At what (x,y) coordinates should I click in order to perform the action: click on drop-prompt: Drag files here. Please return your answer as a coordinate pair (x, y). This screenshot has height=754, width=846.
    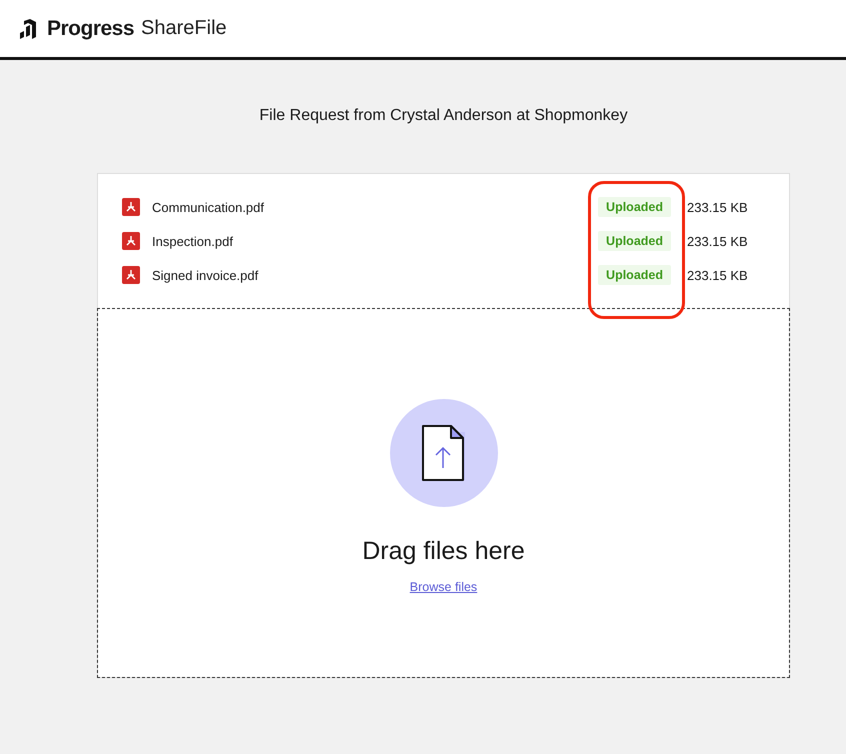
    Looking at the image, I should click on (443, 551).